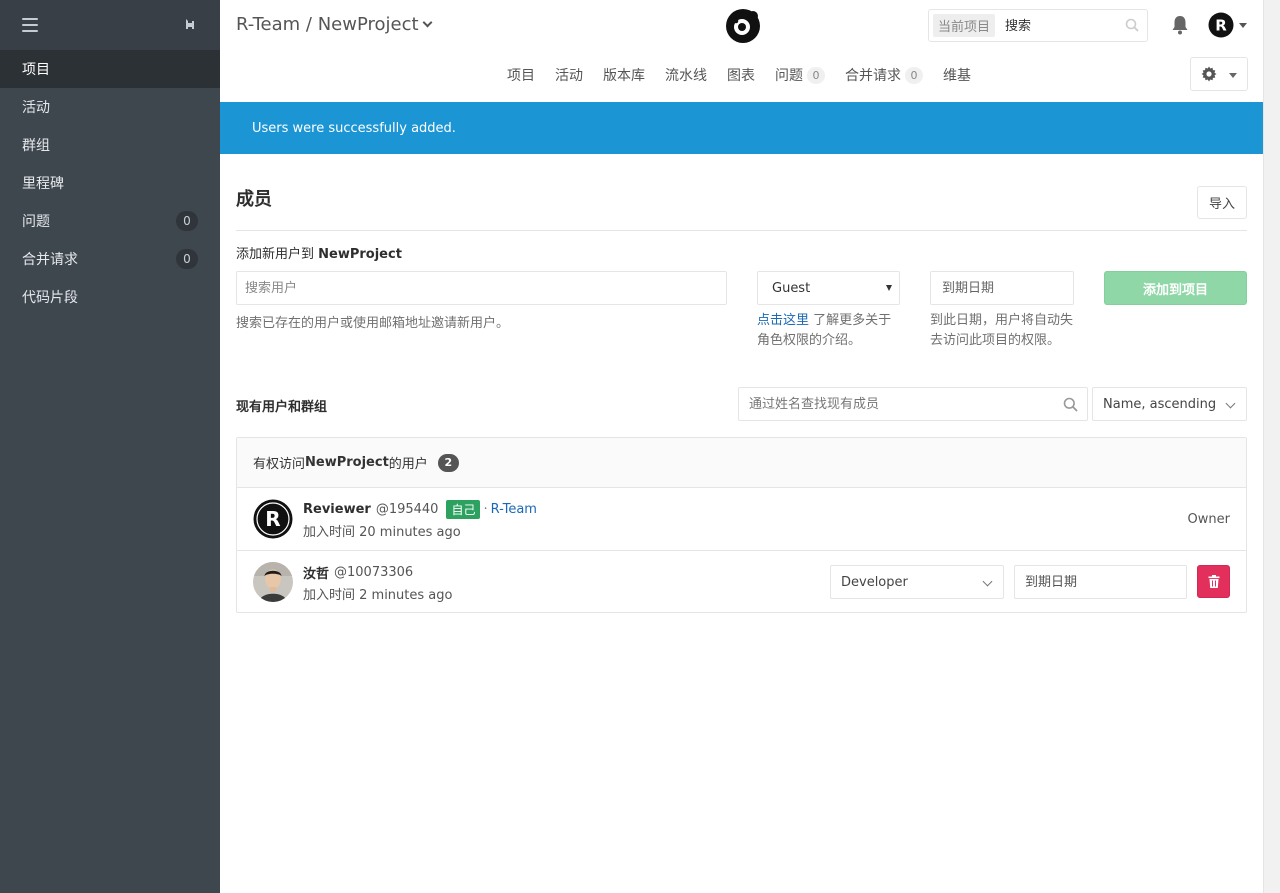 This screenshot has height=893, width=1280. Describe the element at coordinates (964, 25) in the screenshot. I see `search-scope-label: 当前项目` at that location.